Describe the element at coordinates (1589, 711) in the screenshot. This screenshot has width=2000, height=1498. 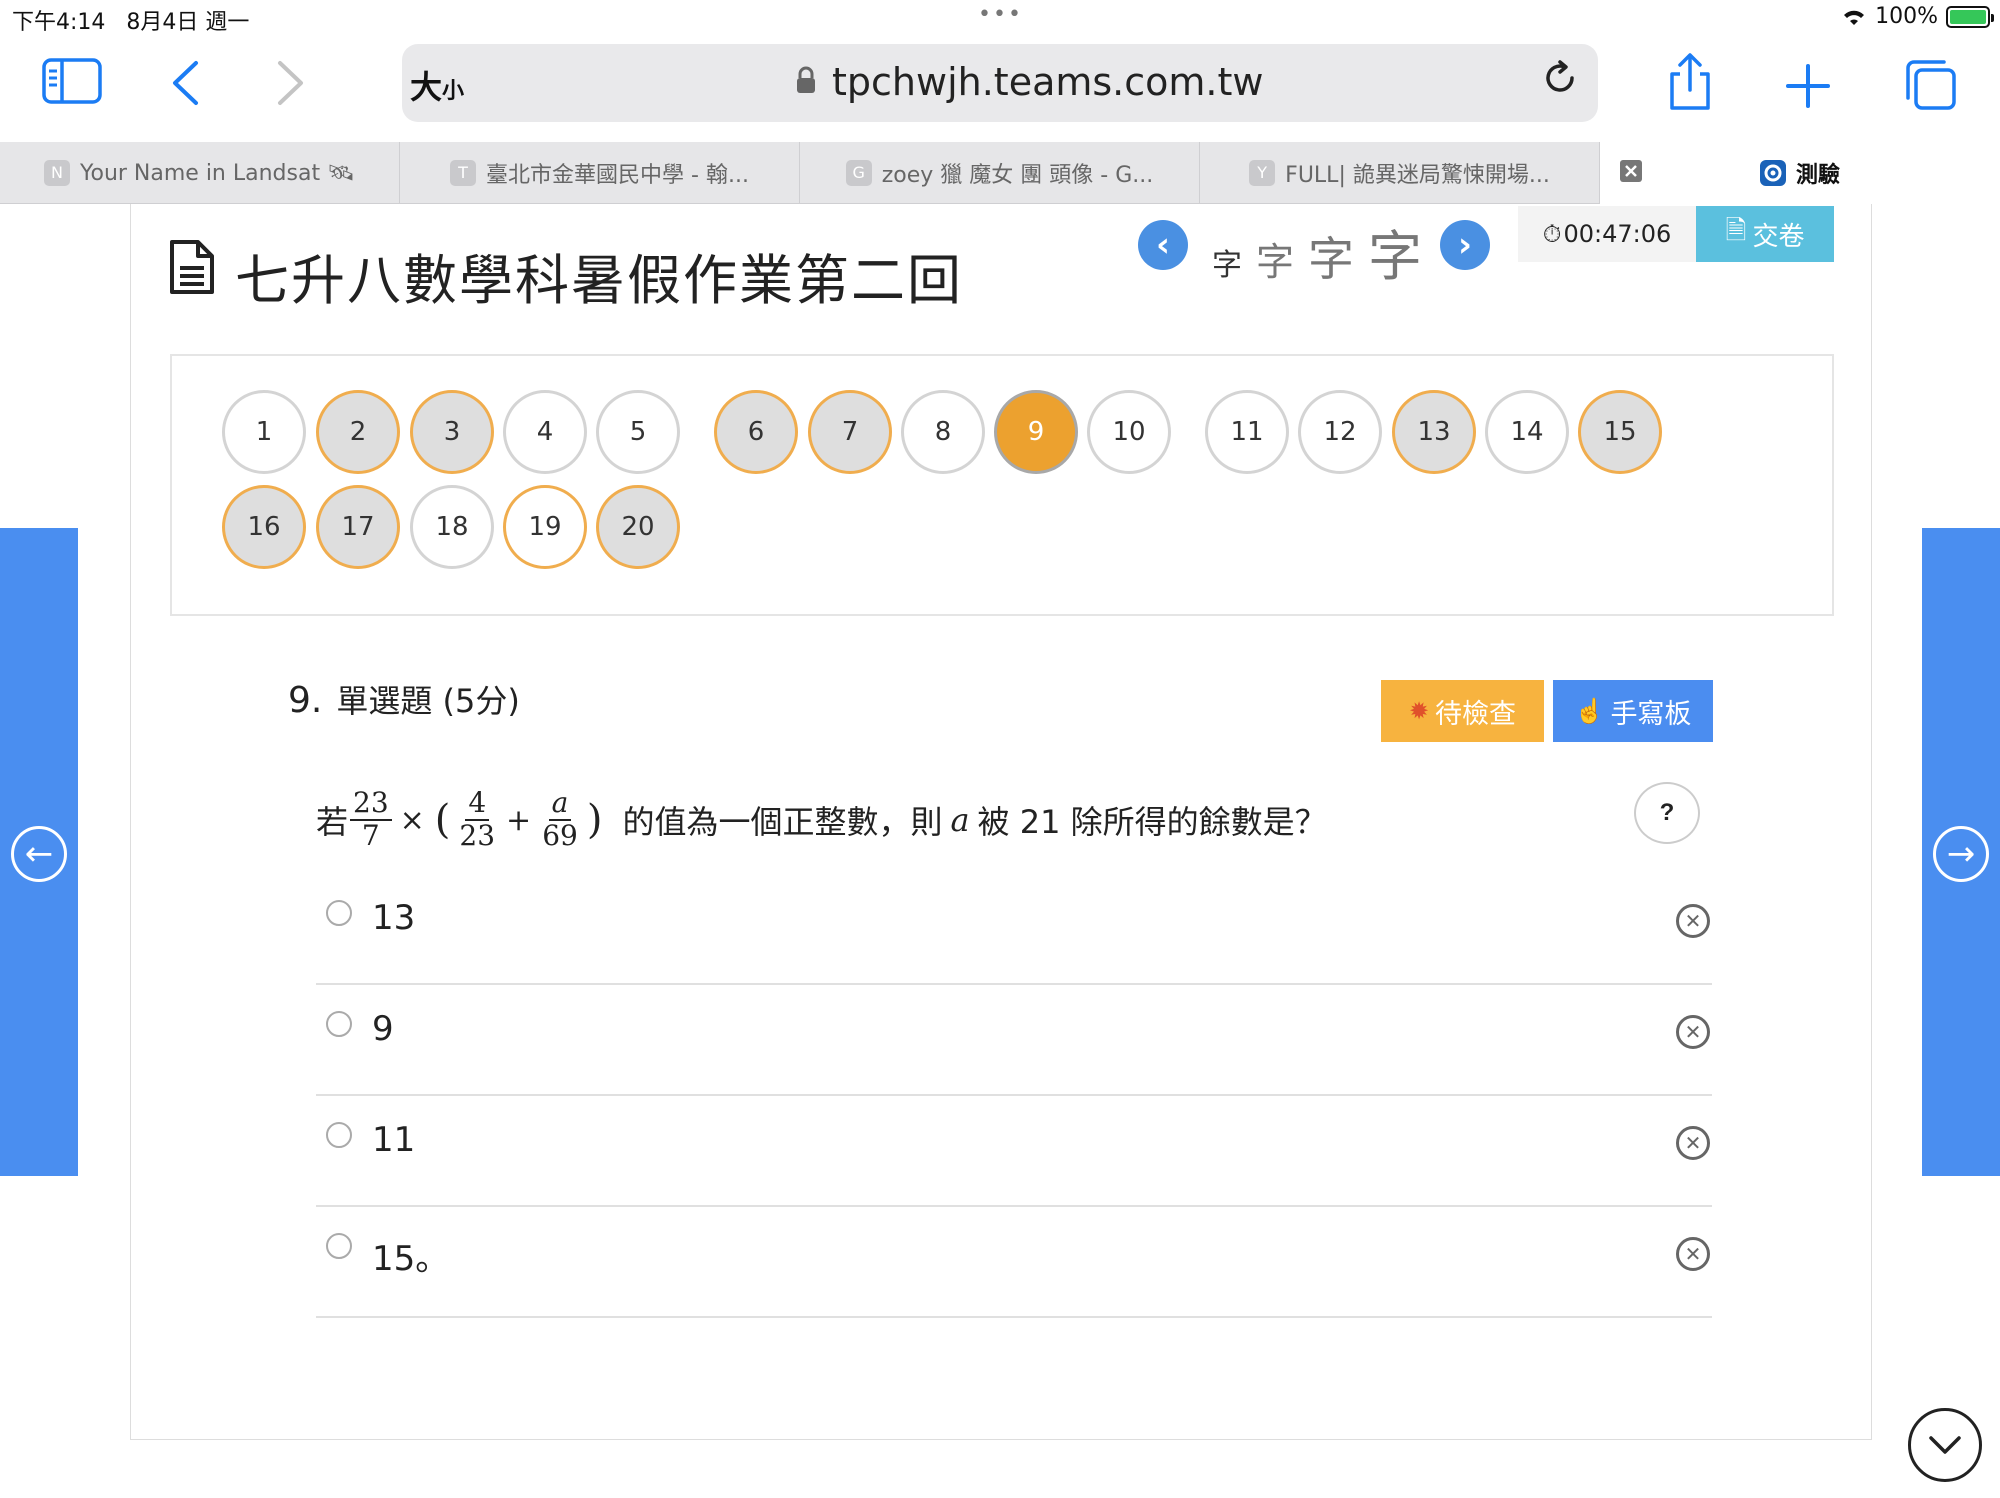
I see `hand-pointer-icon: ☝` at that location.